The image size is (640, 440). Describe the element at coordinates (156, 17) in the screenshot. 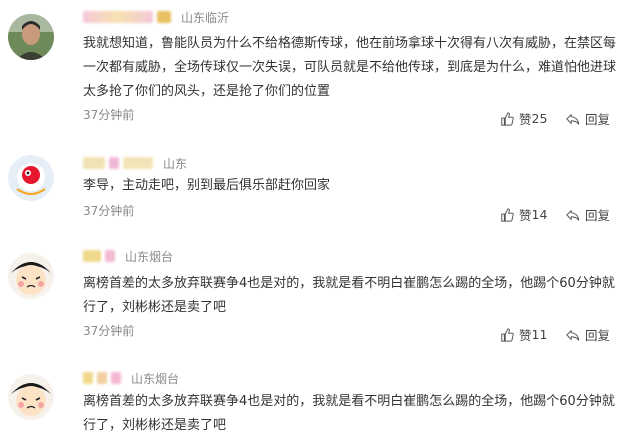

I see `comment-header: 山东临沂` at that location.